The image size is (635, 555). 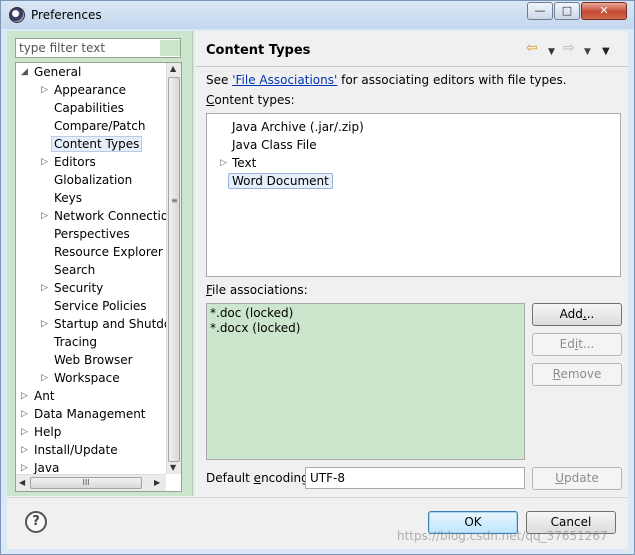 I want to click on forward-dropdown-icon: ▼, so click(x=587, y=52).